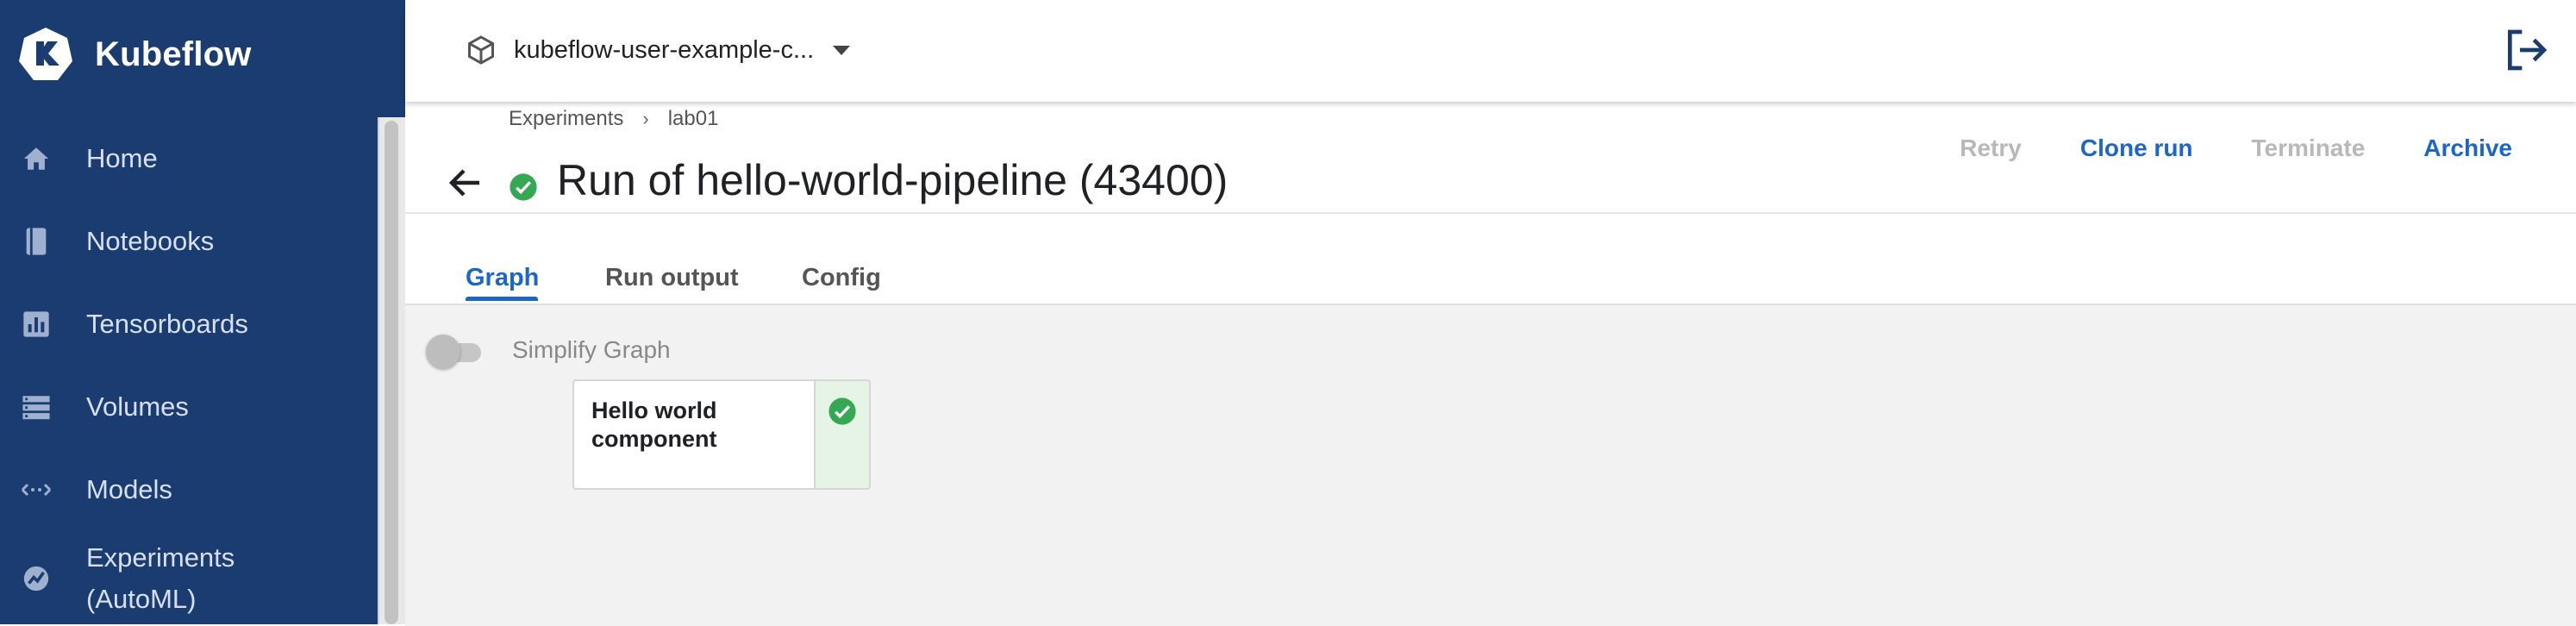 The width and height of the screenshot is (2576, 626). What do you see at coordinates (842, 278) in the screenshot?
I see `tab-config: Config` at bounding box center [842, 278].